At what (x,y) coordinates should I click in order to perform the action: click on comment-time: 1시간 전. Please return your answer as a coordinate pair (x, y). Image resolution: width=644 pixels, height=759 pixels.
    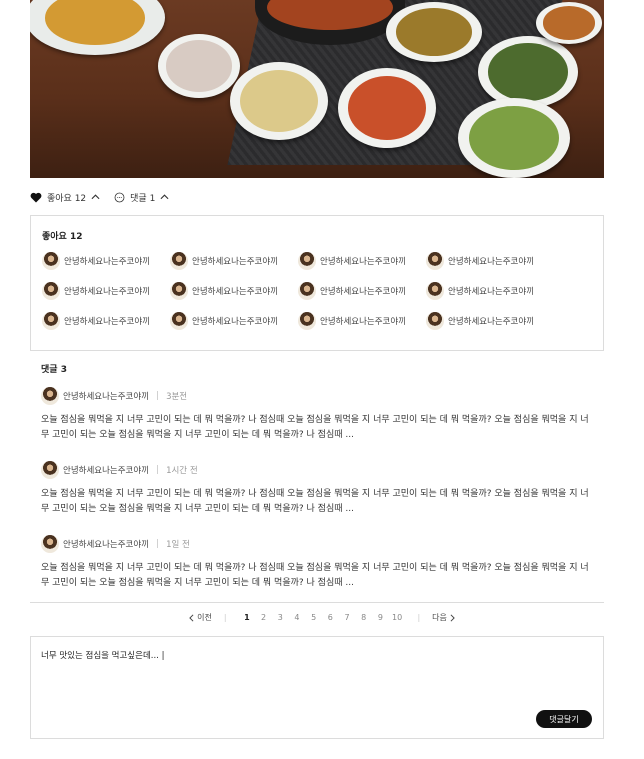
    Looking at the image, I should click on (182, 471).